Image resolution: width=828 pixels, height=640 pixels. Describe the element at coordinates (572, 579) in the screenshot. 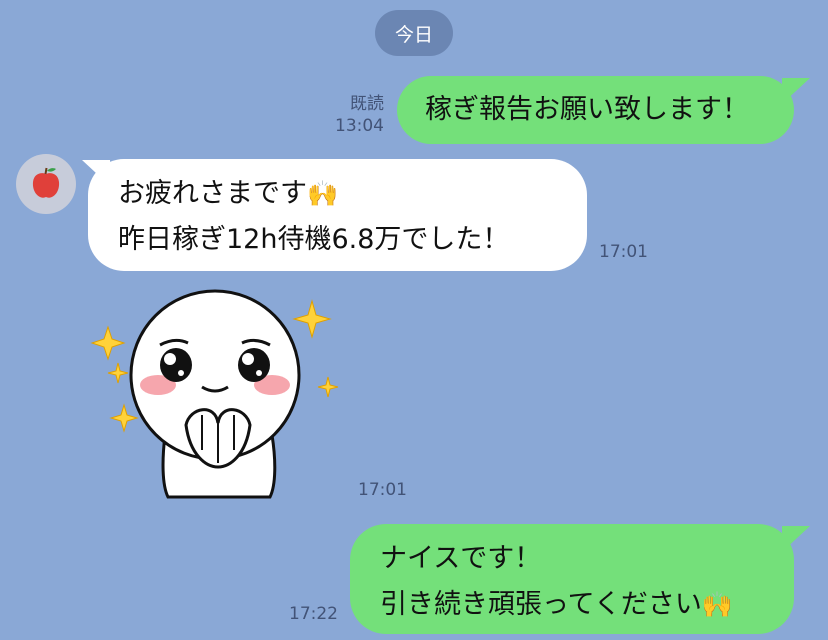

I see `outgoing-message-bubble: ナイスです！ 引き続き頑張ってください🙌` at that location.